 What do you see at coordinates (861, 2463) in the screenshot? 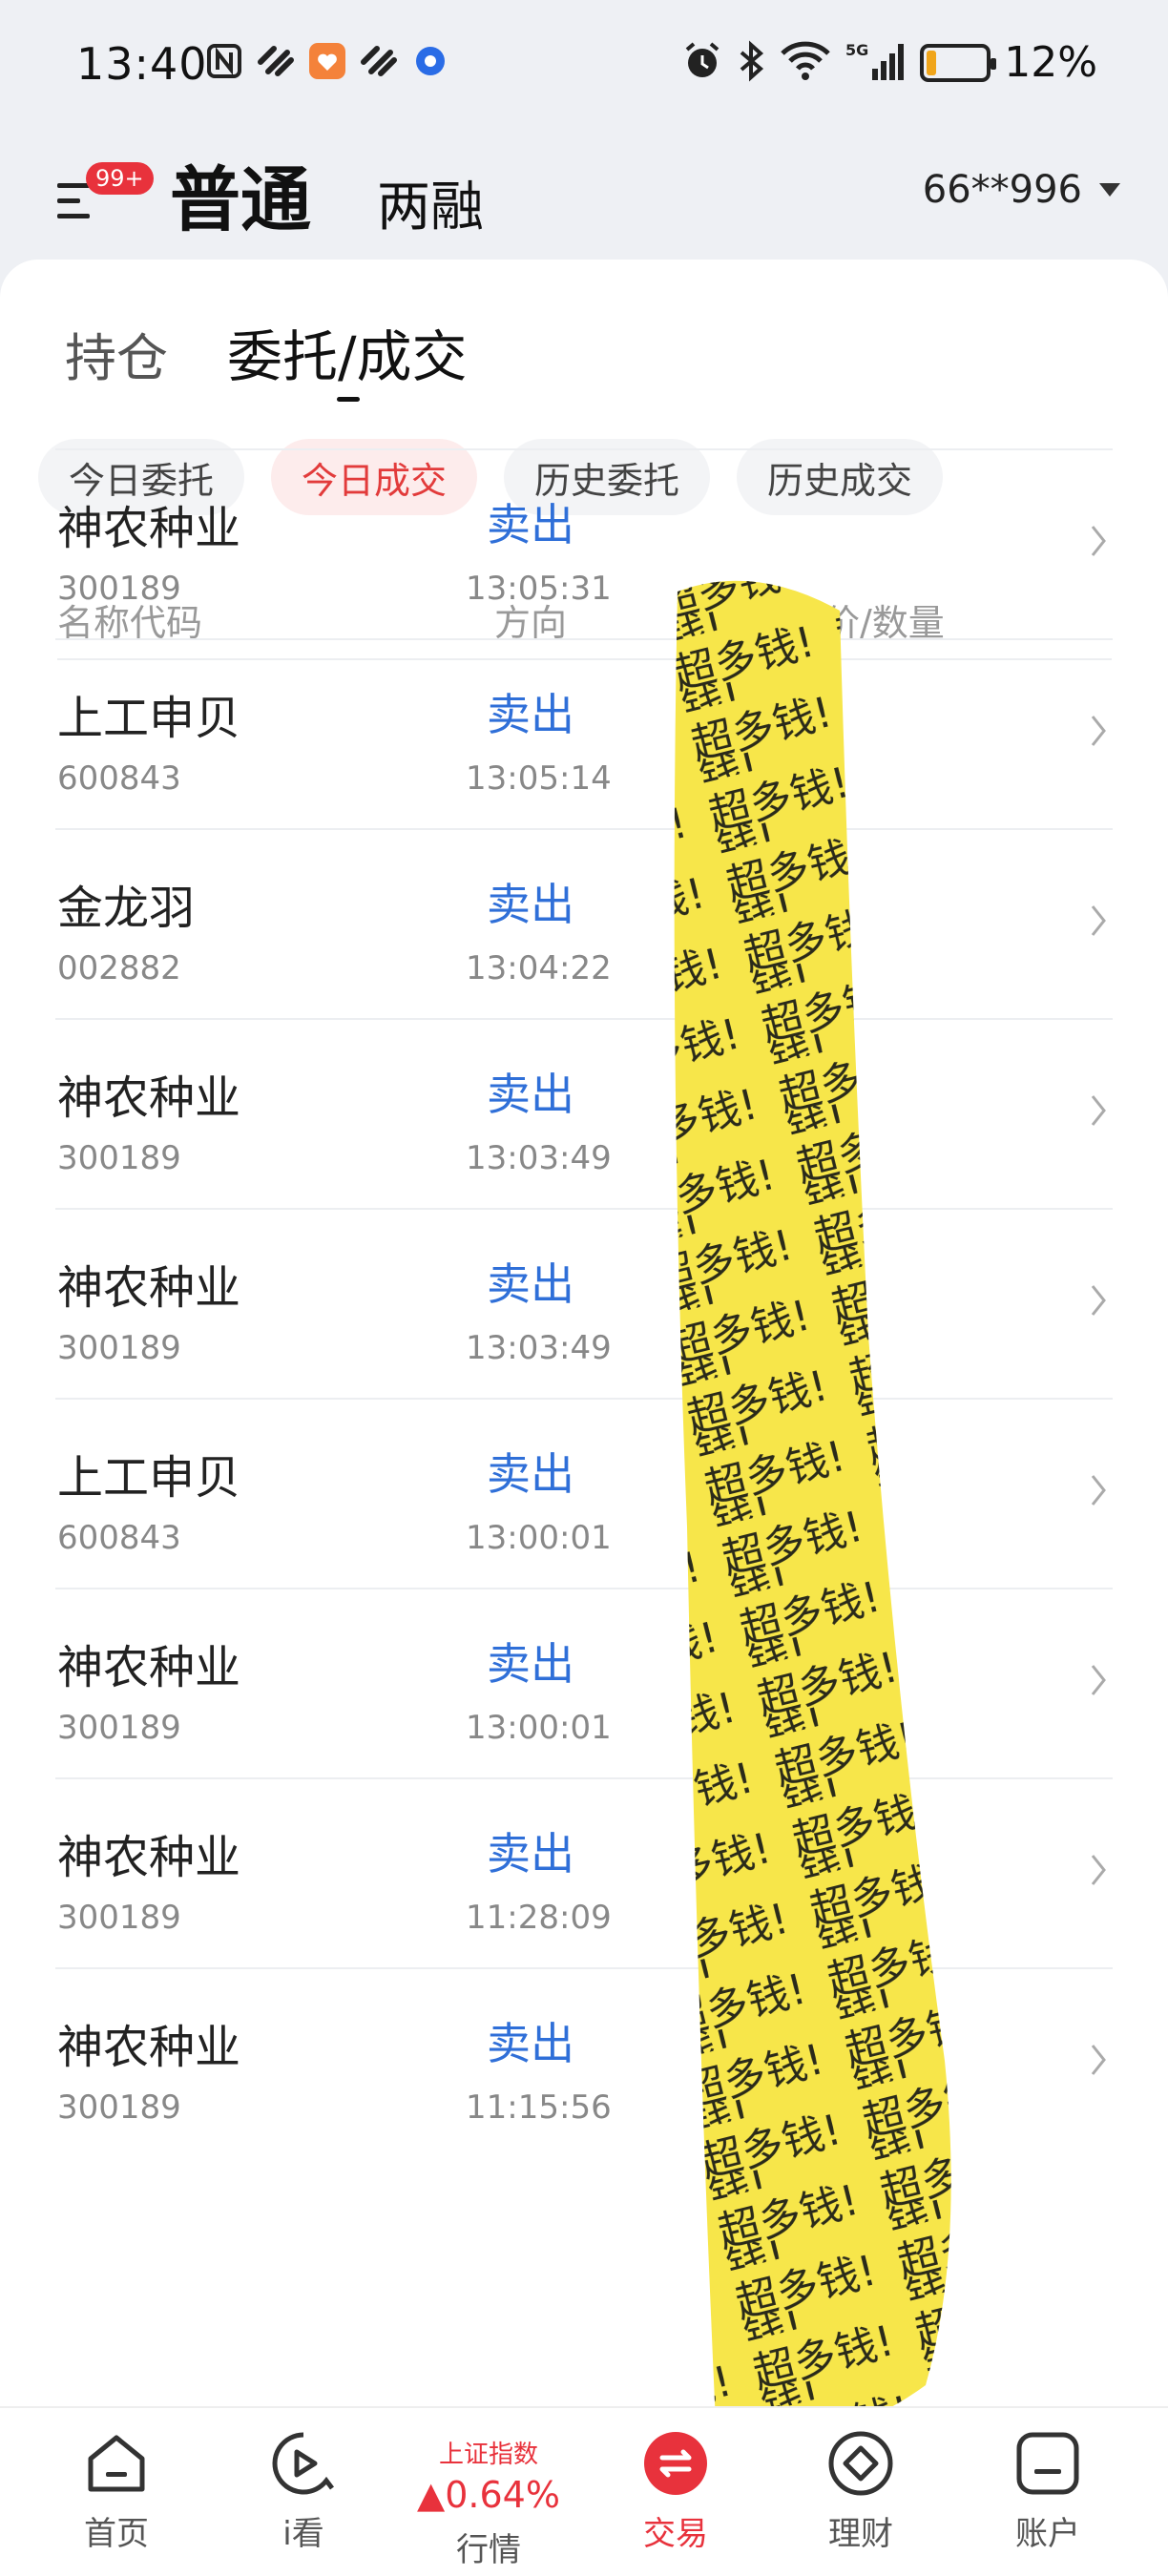
I see `finance-icon` at bounding box center [861, 2463].